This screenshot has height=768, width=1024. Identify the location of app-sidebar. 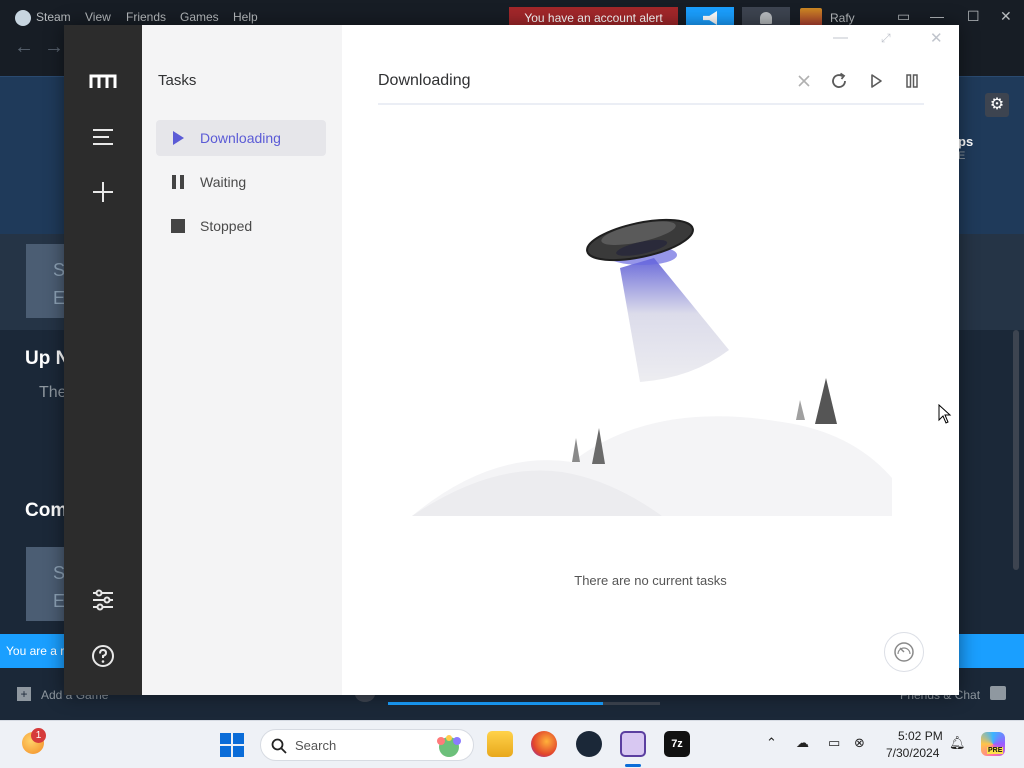
(103, 360).